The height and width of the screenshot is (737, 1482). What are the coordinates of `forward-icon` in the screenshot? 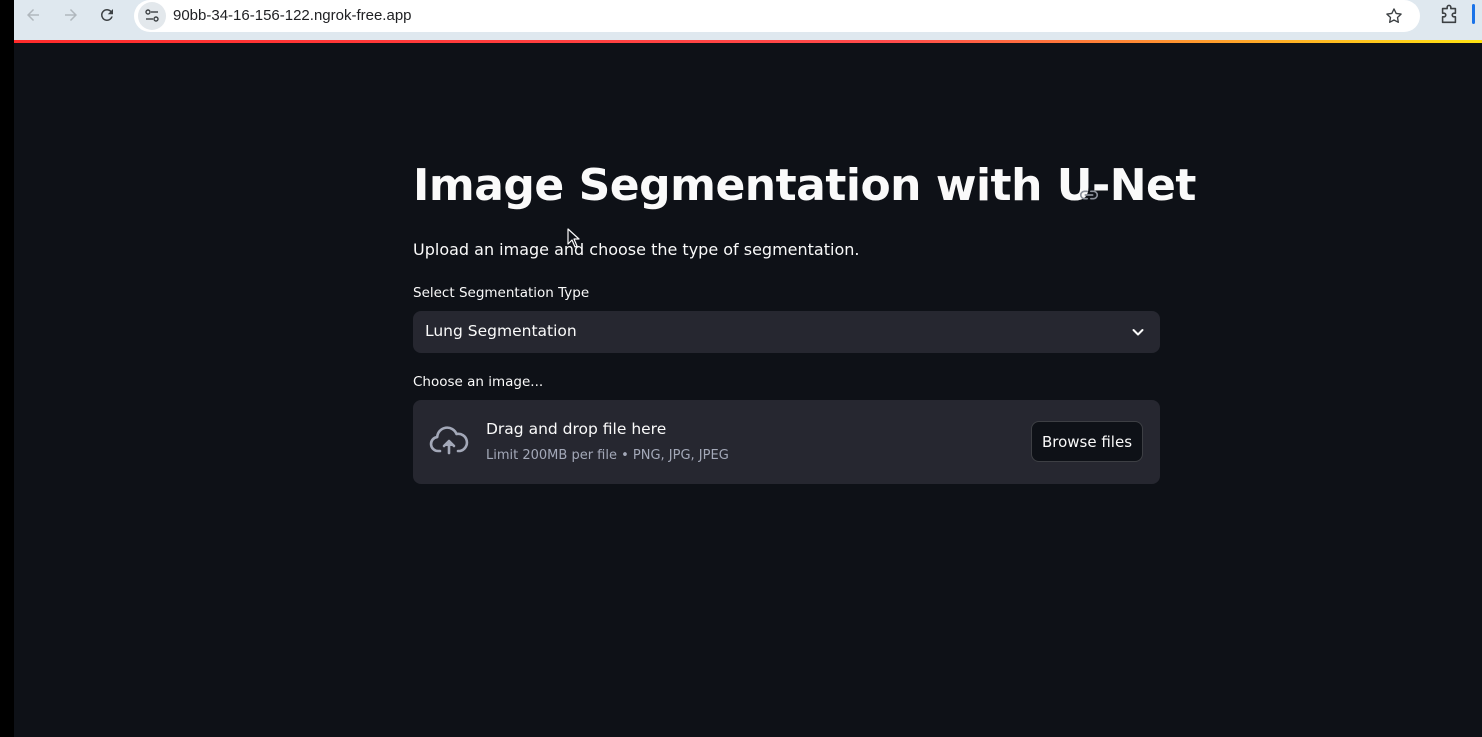 It's located at (71, 15).